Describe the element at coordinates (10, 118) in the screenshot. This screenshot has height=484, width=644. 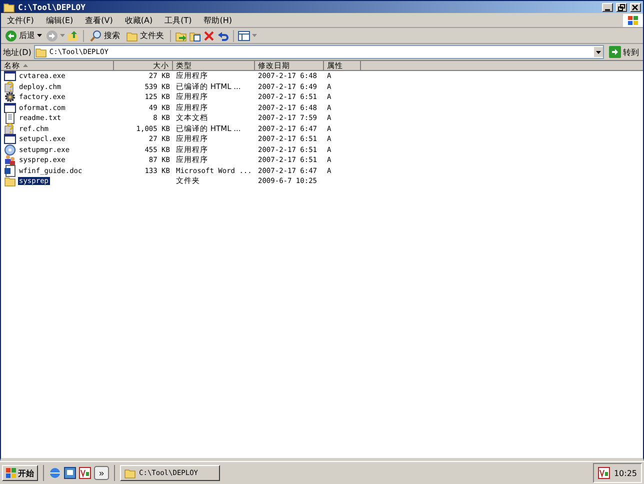
I see `text-file-icon` at that location.